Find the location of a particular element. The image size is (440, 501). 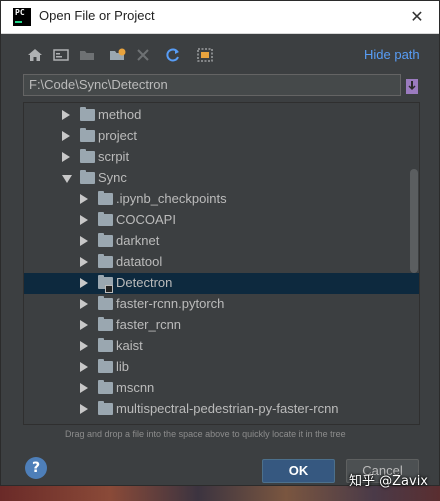

tree-row-label: multispectral-pedestrian-py-faster-rcnn is located at coordinates (227, 408).